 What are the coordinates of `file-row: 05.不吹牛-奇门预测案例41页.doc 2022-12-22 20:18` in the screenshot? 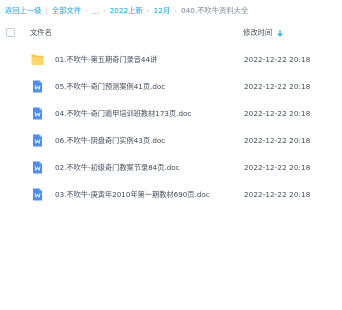 It's located at (171, 86).